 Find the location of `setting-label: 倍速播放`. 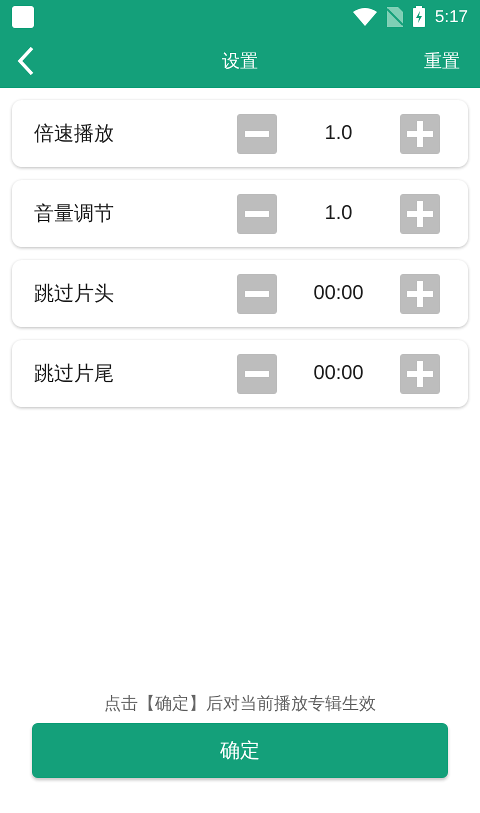

setting-label: 倍速播放 is located at coordinates (74, 133).